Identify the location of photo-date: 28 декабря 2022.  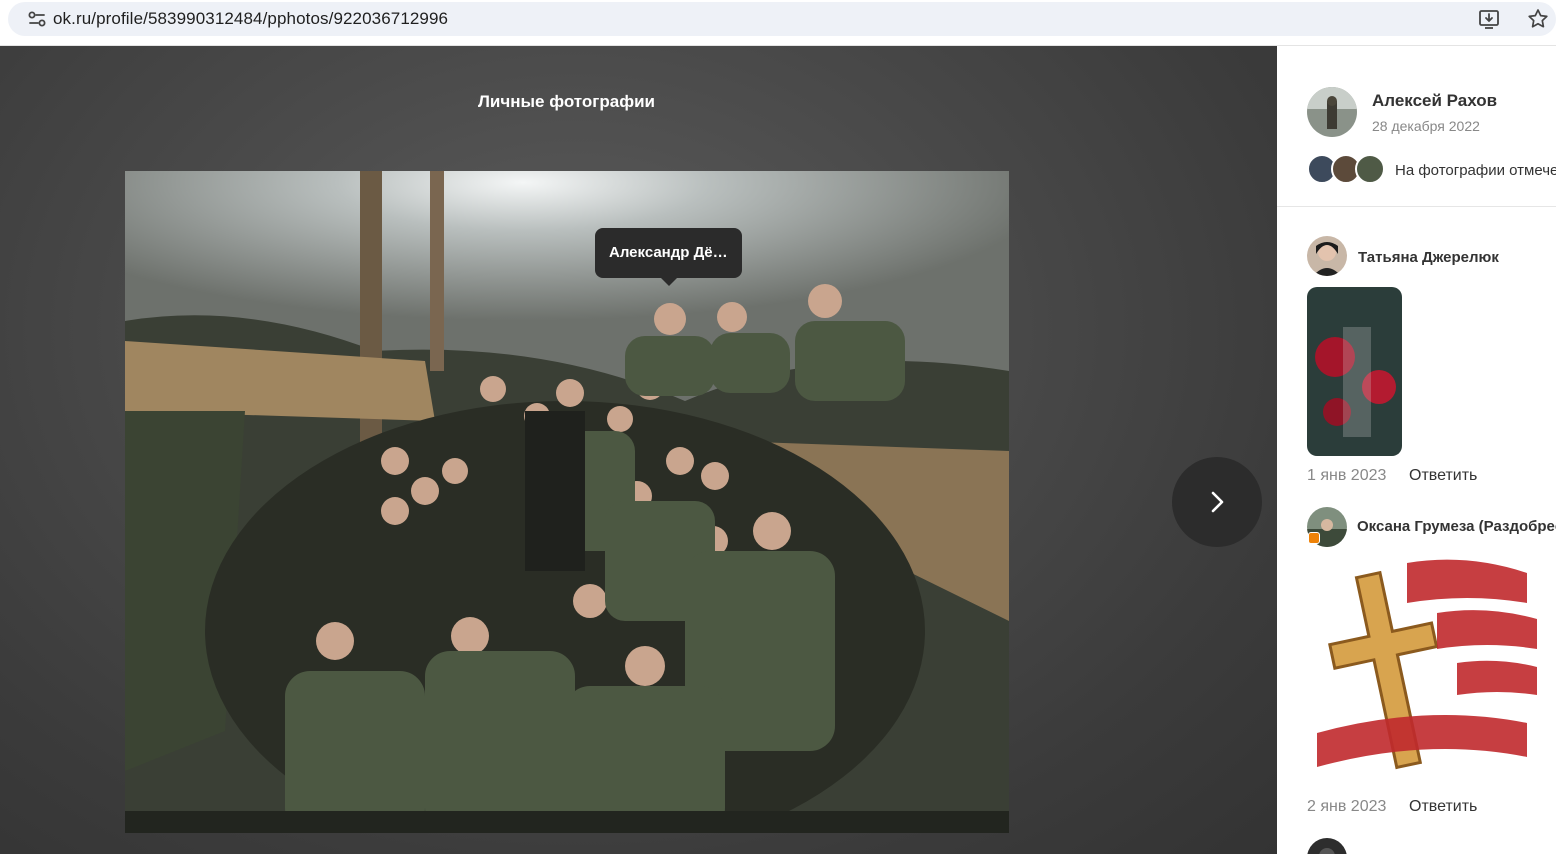
(1426, 126).